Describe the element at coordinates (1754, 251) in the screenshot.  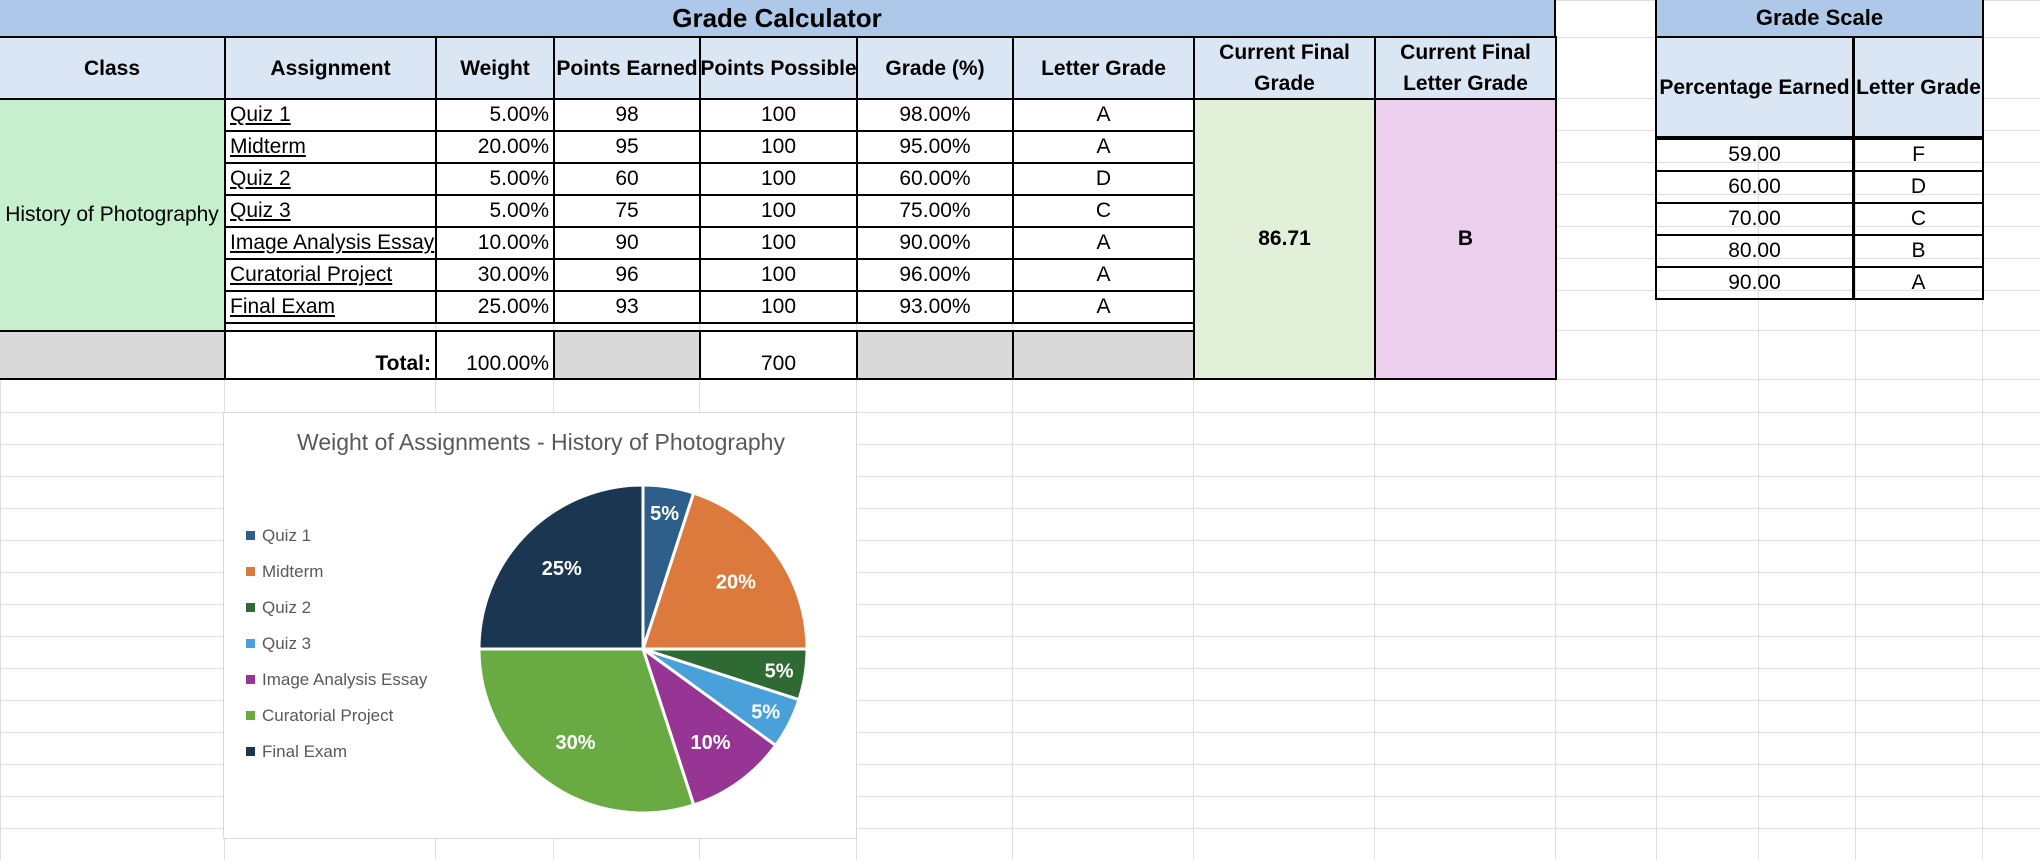
I see `scale-percent-cell: 80.00` at that location.